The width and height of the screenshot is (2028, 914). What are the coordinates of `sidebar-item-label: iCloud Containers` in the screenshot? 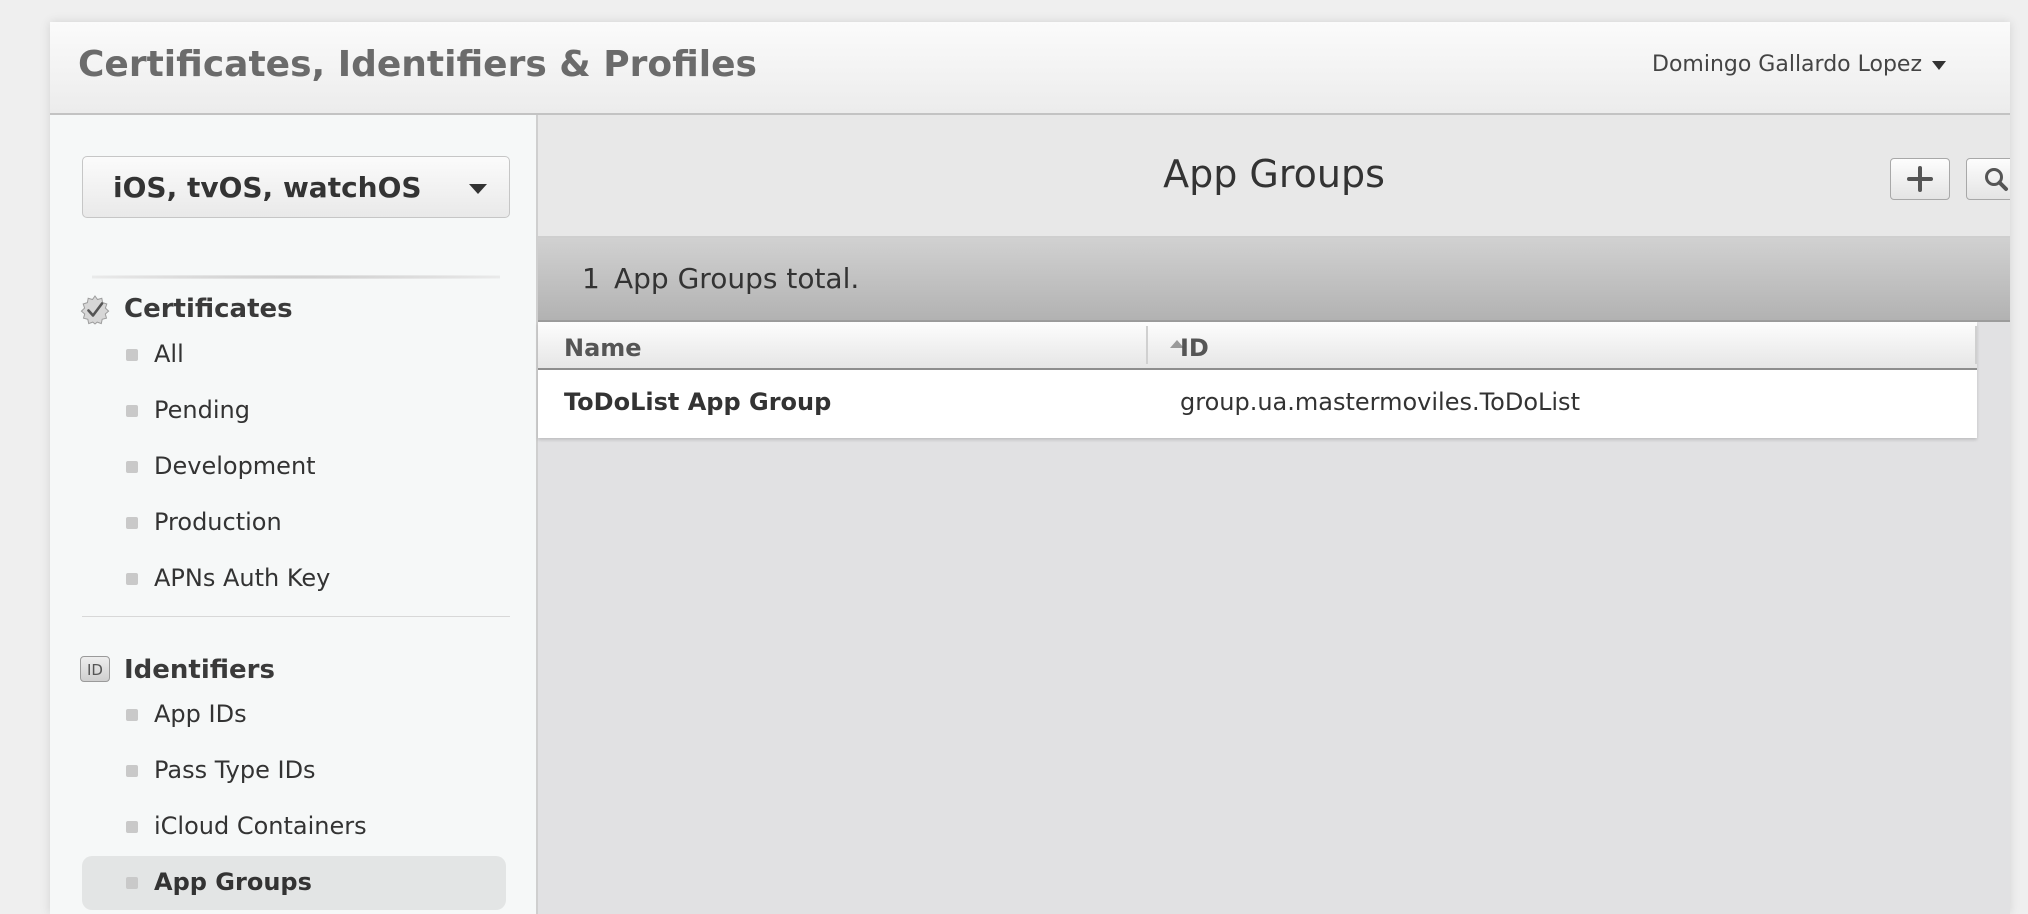 It's located at (260, 826).